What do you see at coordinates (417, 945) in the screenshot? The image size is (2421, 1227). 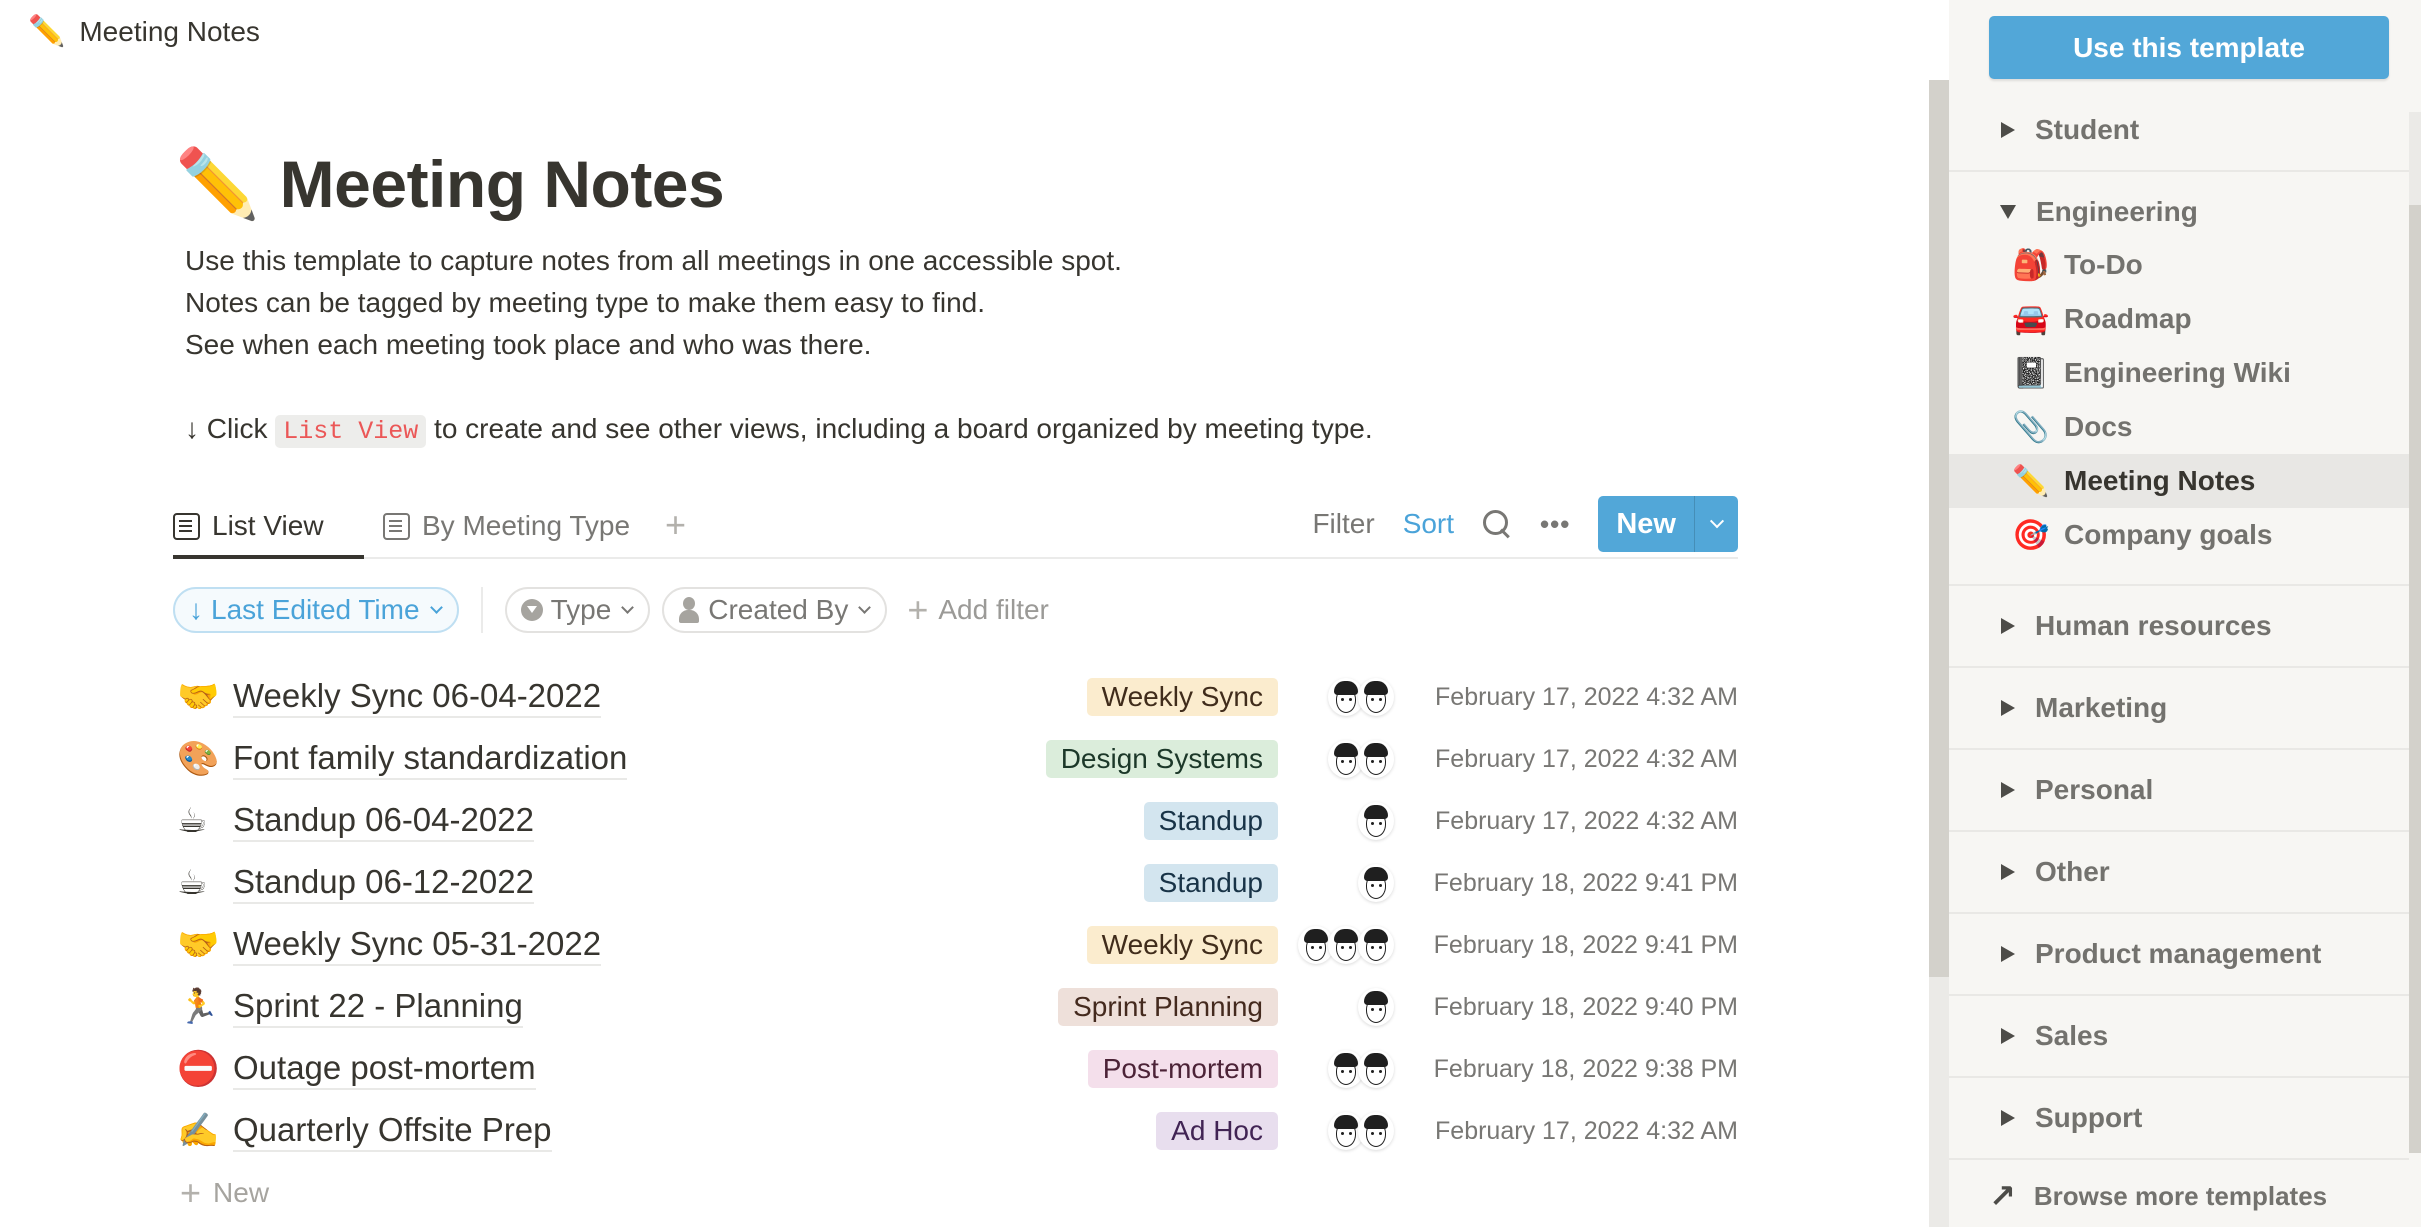 I see `item-title: Weekly Sync 05-31-2022` at bounding box center [417, 945].